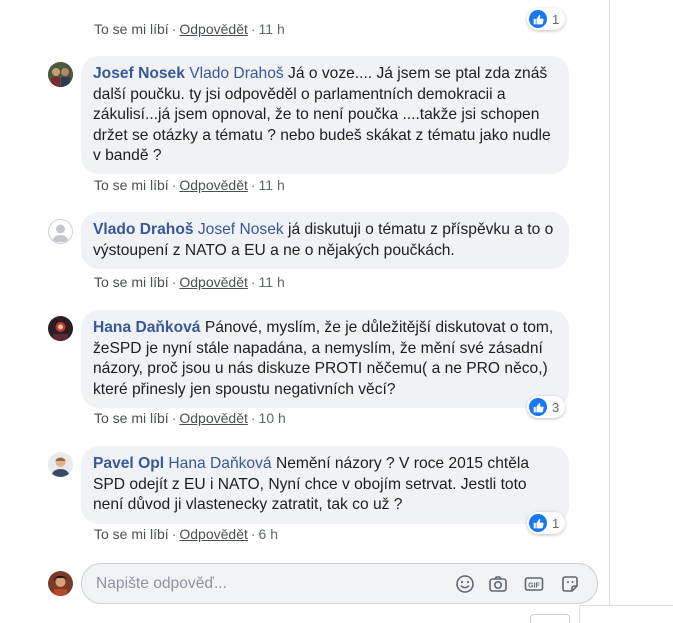 Image resolution: width=673 pixels, height=623 pixels. Describe the element at coordinates (60, 583) in the screenshot. I see `current-user-avatar` at that location.